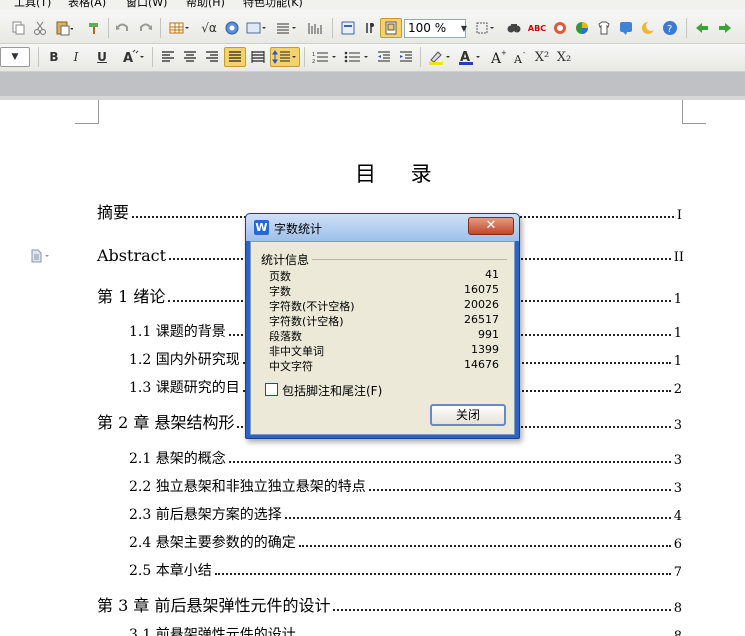 The image size is (745, 636). What do you see at coordinates (94, 28) in the screenshot?
I see `format-painter-icon` at bounding box center [94, 28].